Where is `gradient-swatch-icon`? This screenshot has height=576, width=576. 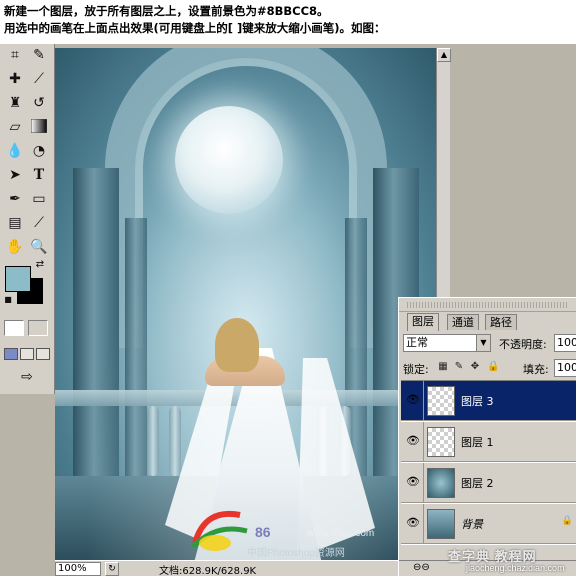
gradient-swatch-icon is located at coordinates (39, 126).